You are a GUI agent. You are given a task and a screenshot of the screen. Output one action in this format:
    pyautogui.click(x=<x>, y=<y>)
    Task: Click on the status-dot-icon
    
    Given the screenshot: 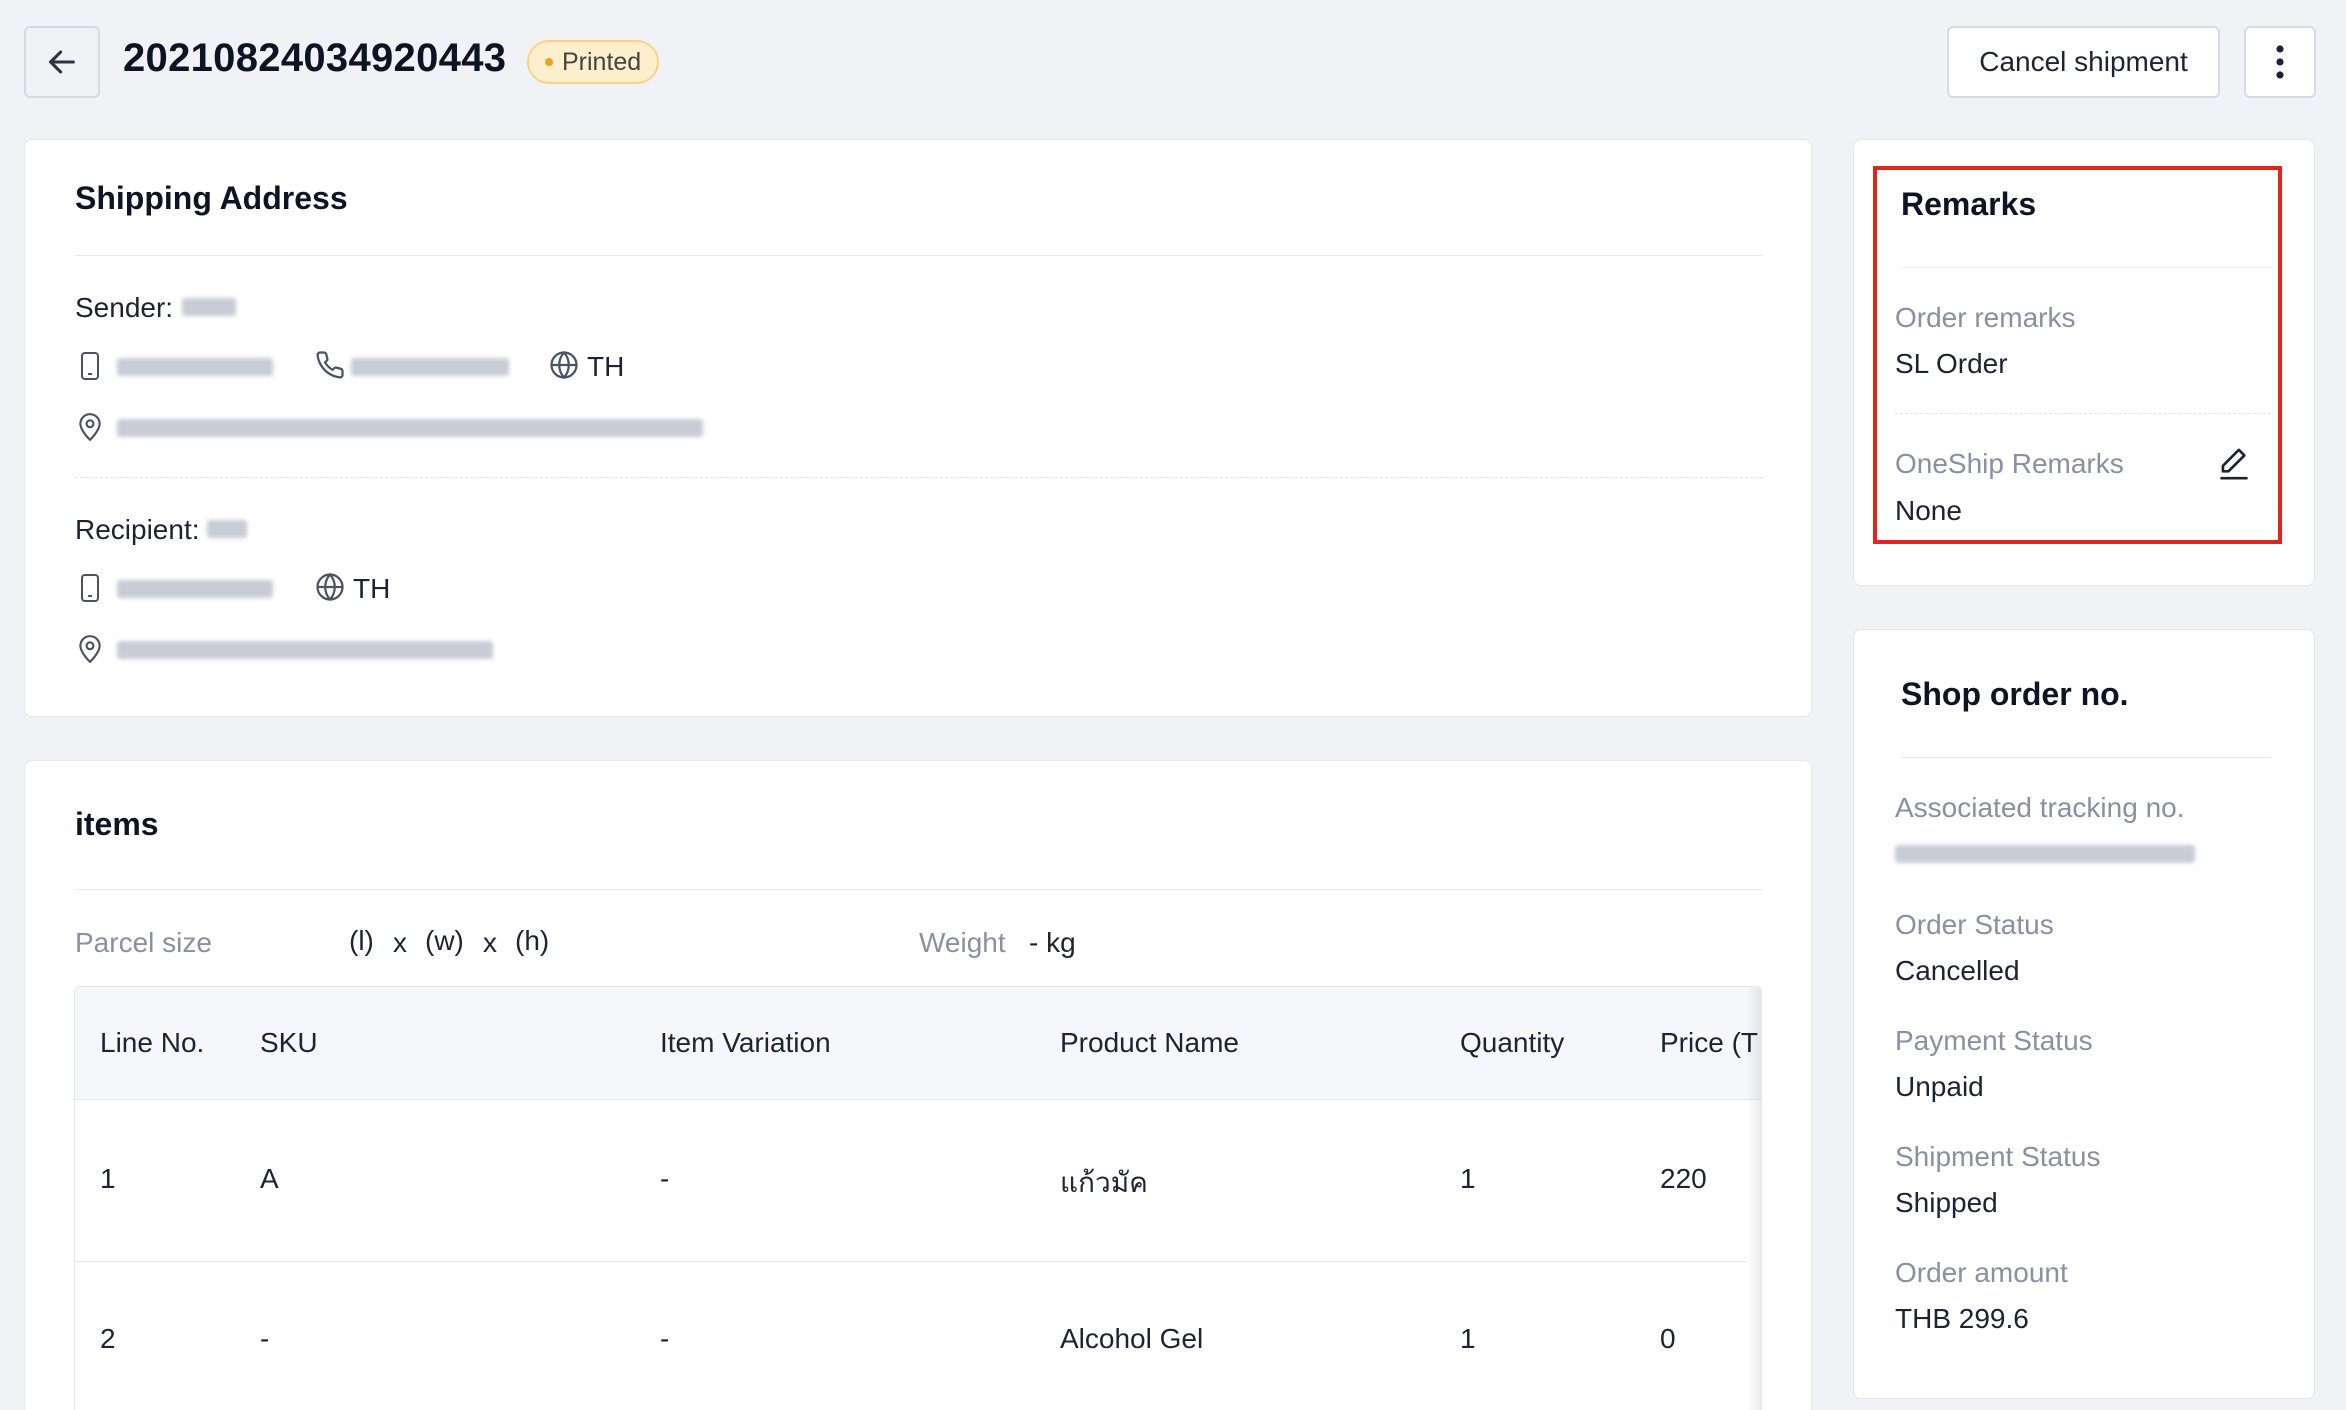 What is the action you would take?
    pyautogui.click(x=549, y=62)
    